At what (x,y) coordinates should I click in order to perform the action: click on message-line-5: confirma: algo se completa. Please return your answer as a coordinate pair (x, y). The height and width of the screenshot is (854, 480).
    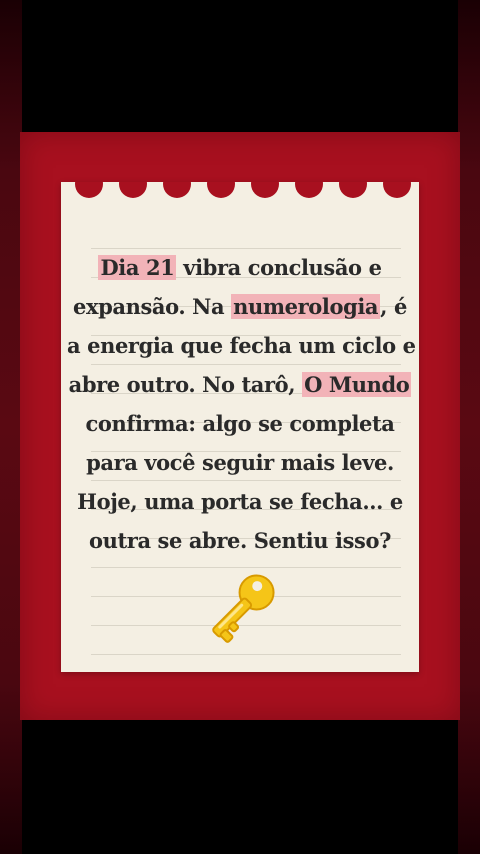
    Looking at the image, I should click on (240, 423).